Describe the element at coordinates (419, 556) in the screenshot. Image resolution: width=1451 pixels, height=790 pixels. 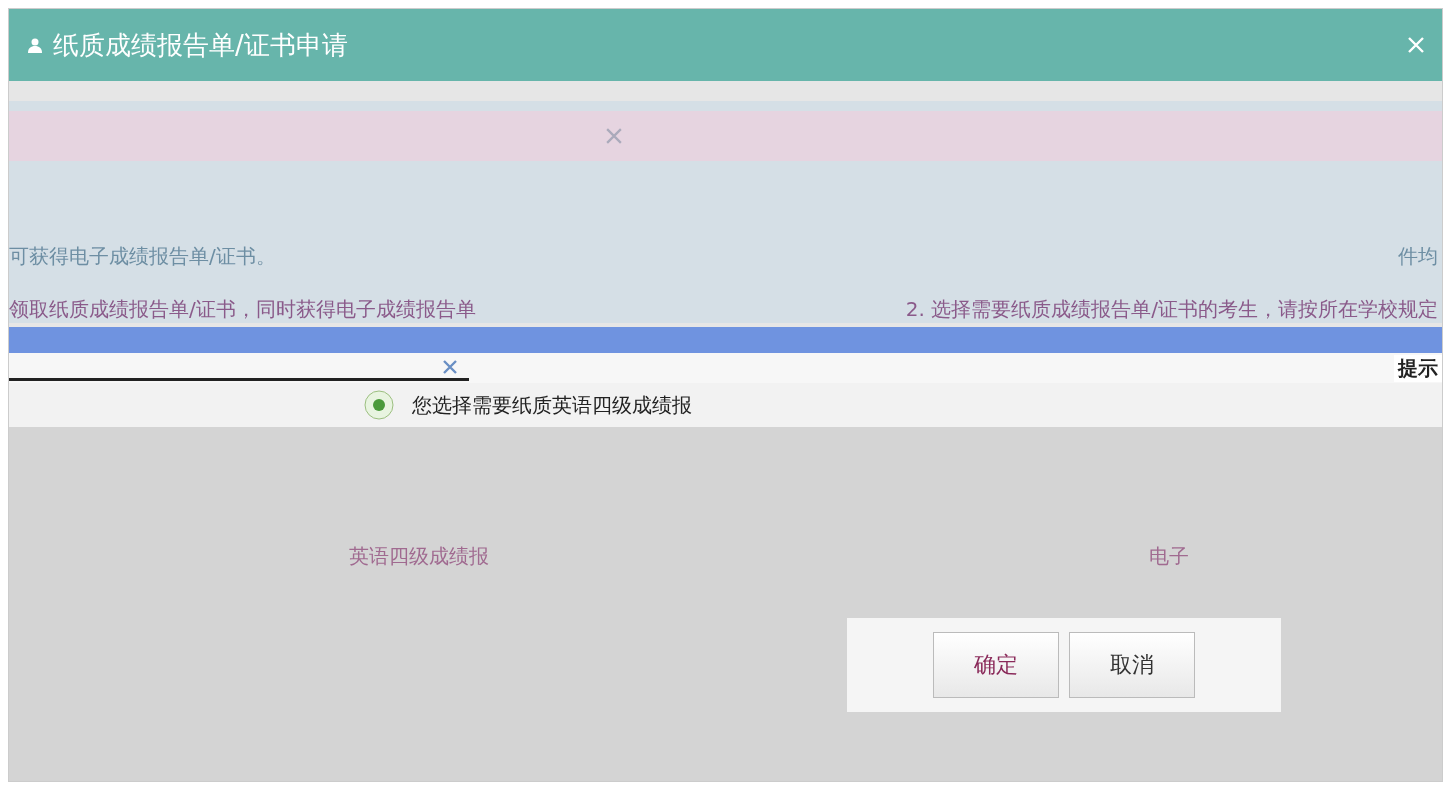
I see `table-cell-text: 英语四级成绩报` at that location.